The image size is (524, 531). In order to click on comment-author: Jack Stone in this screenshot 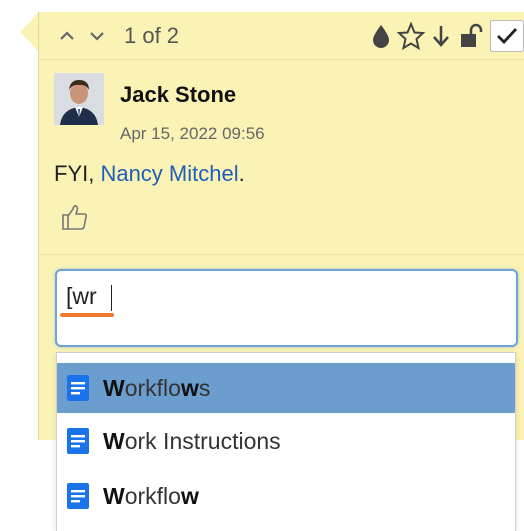, I will do `click(178, 94)`.